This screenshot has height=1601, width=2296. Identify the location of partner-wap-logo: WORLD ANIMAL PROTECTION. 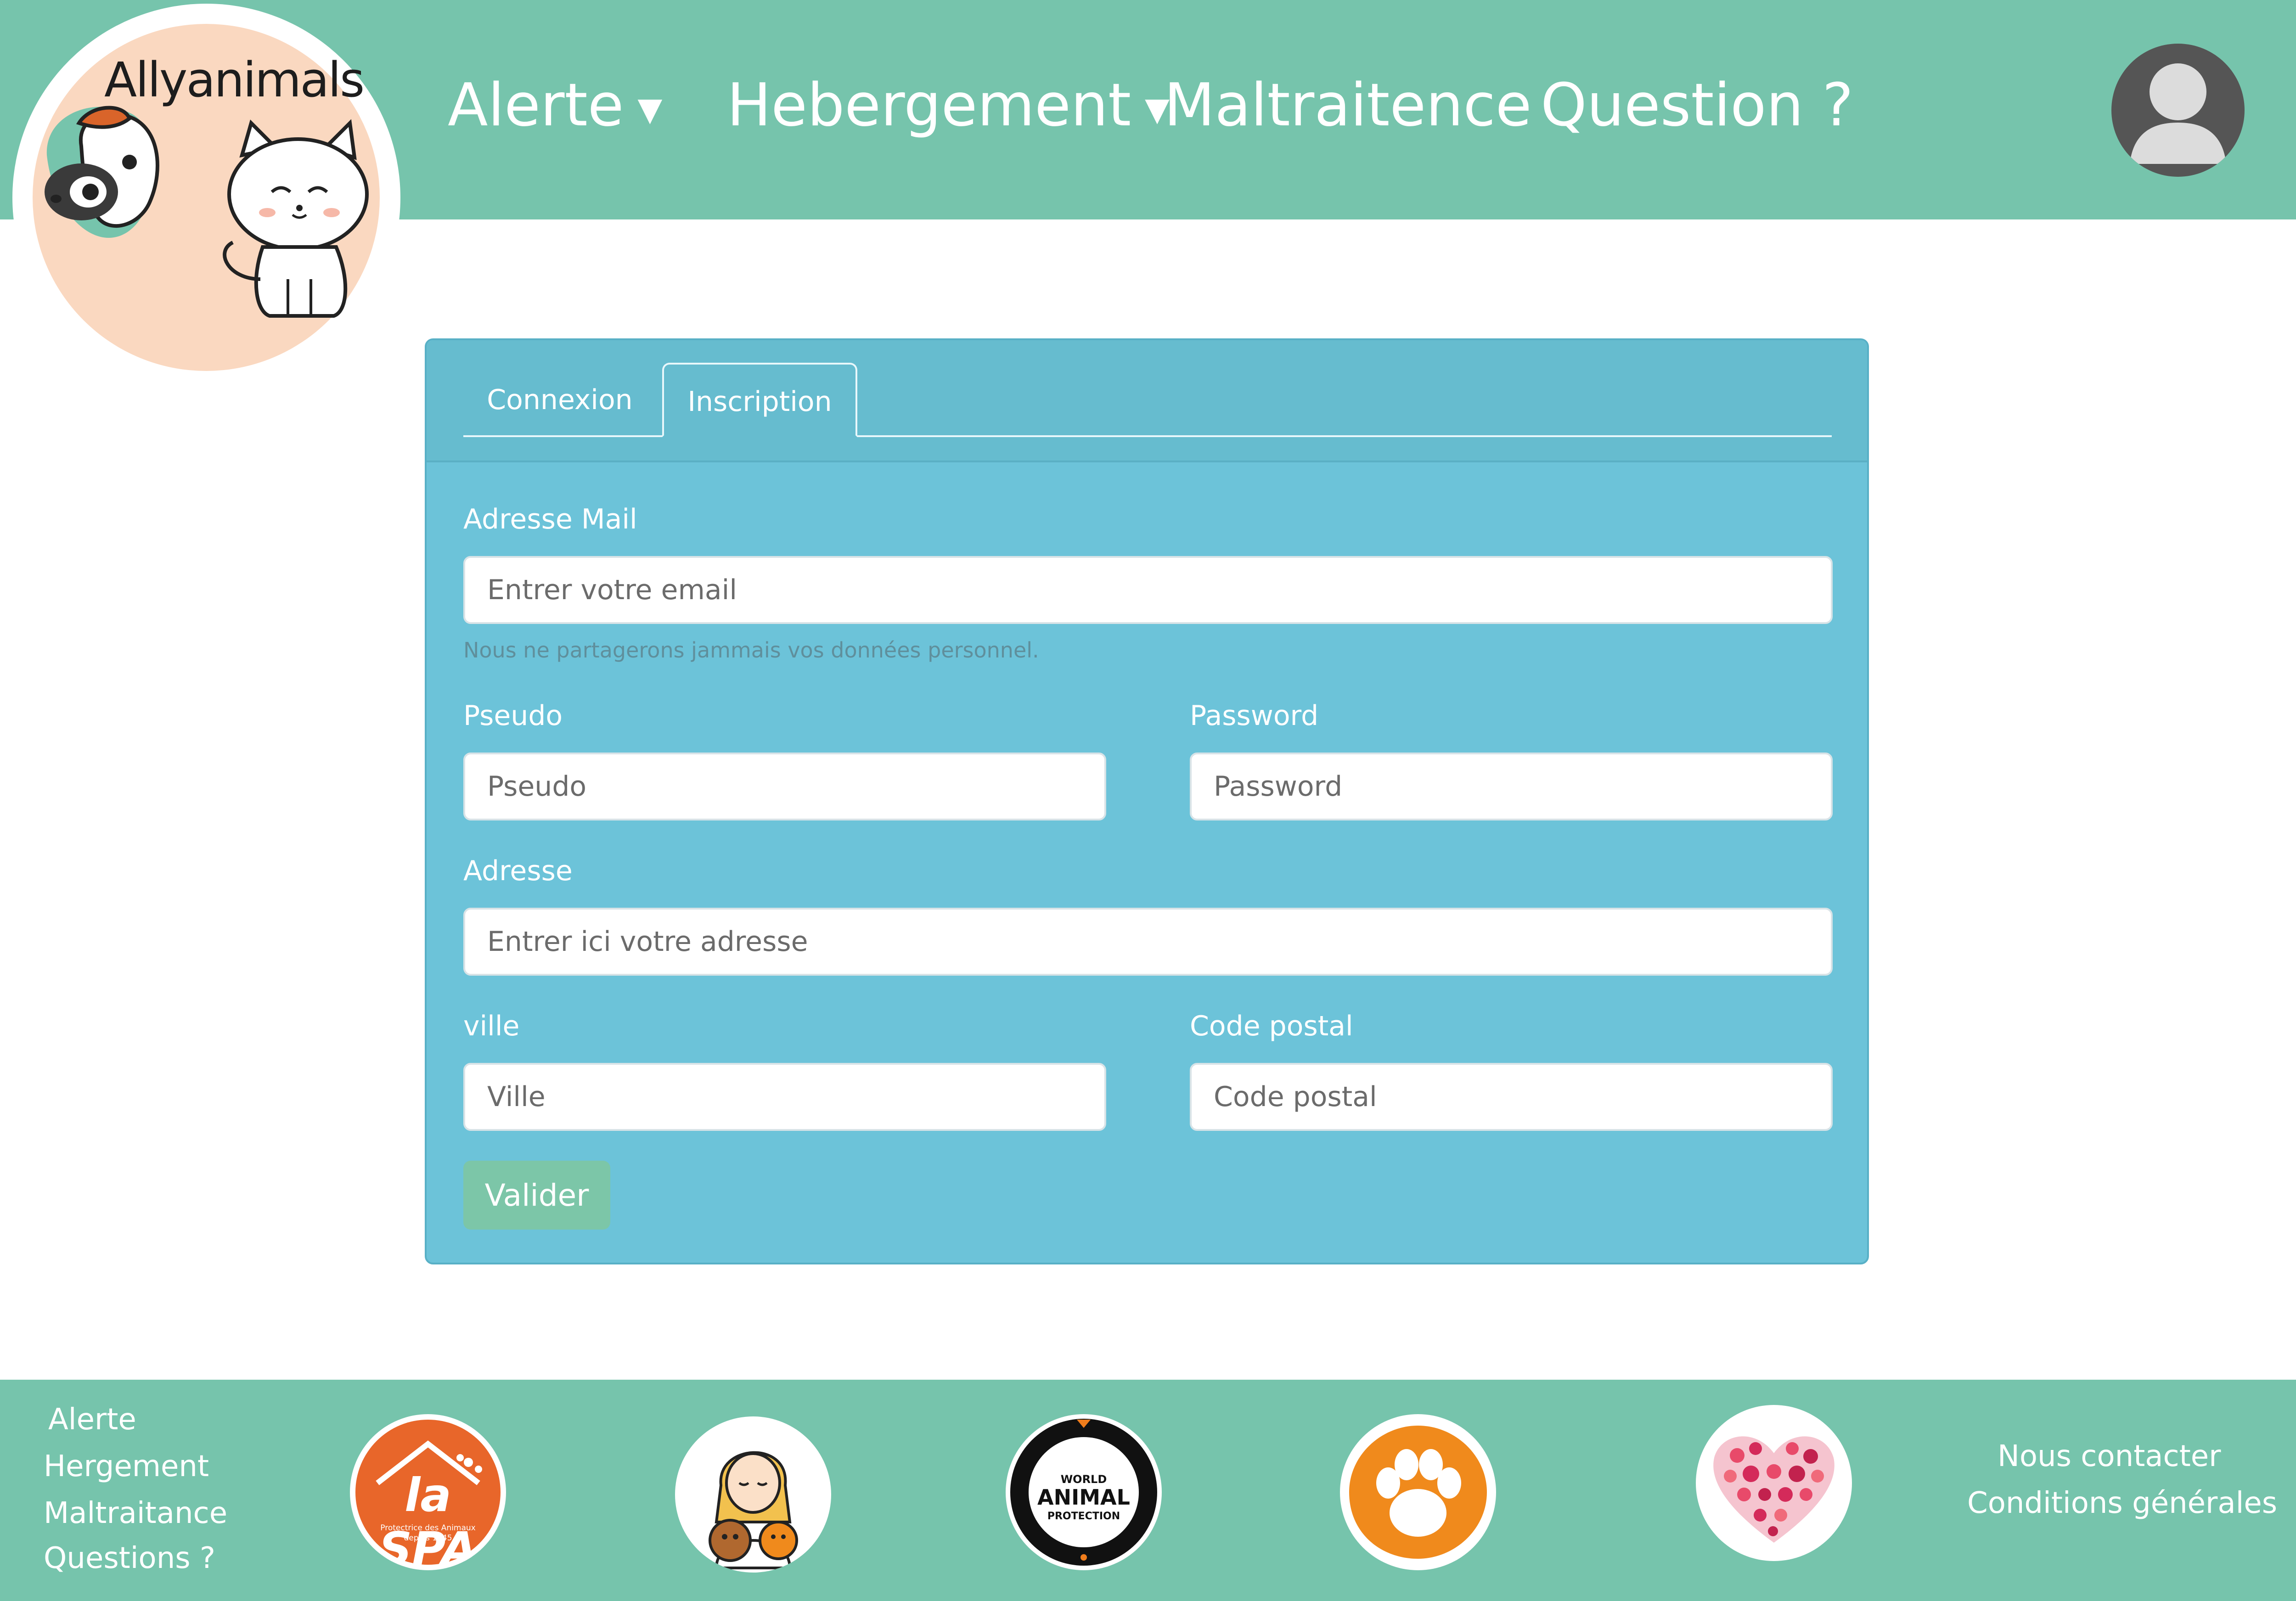
(1084, 1492).